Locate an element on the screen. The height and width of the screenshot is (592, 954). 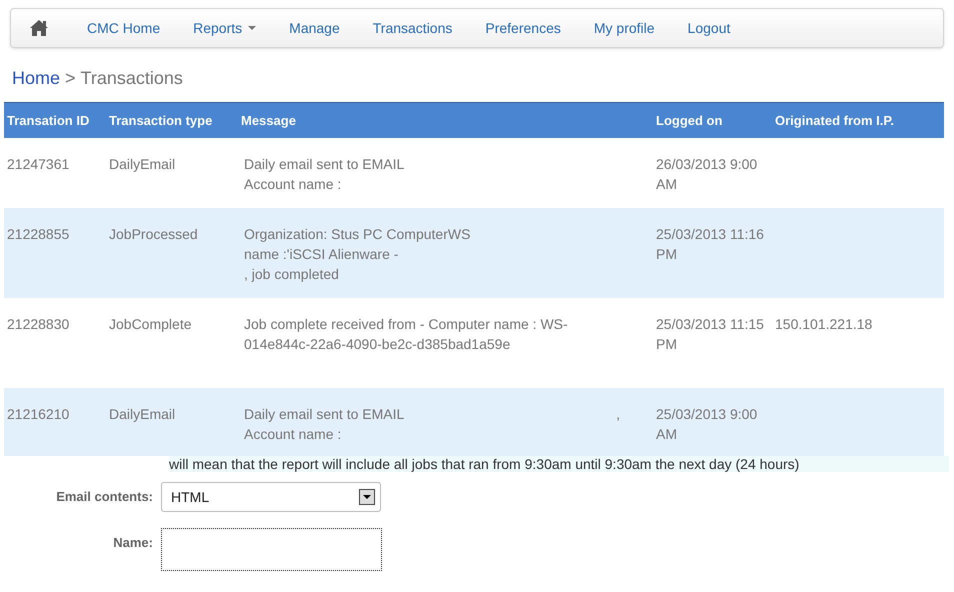
table-cell: 21228855 is located at coordinates (38, 234).